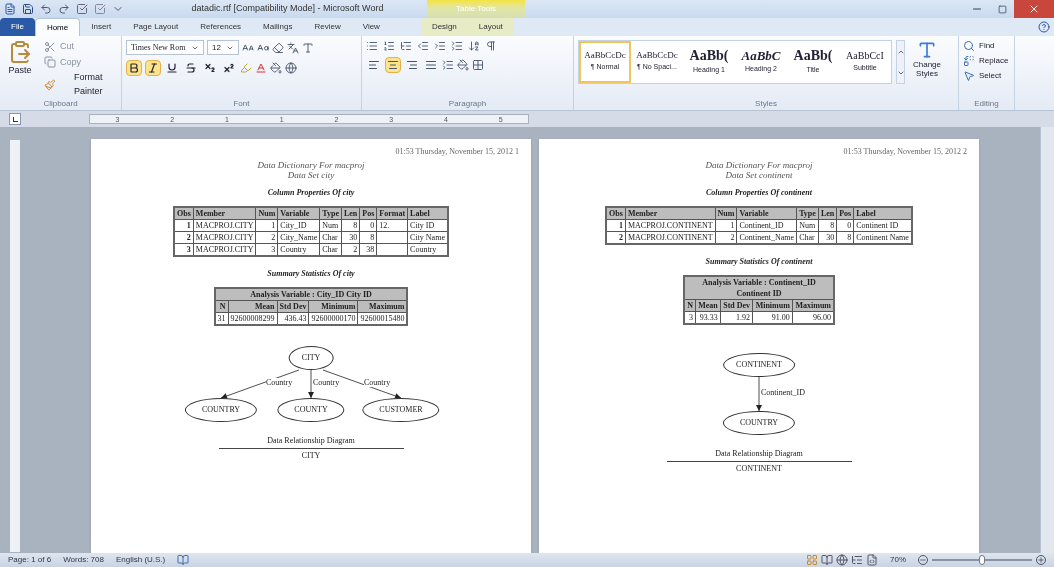 Image resolution: width=1054 pixels, height=567 pixels. Describe the element at coordinates (389, 46) in the screenshot. I see `numbering-icon` at that location.